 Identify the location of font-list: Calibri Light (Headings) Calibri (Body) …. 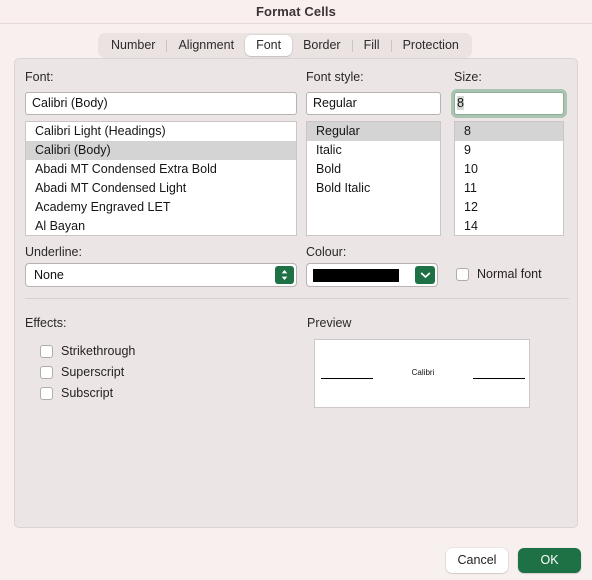
(161, 178).